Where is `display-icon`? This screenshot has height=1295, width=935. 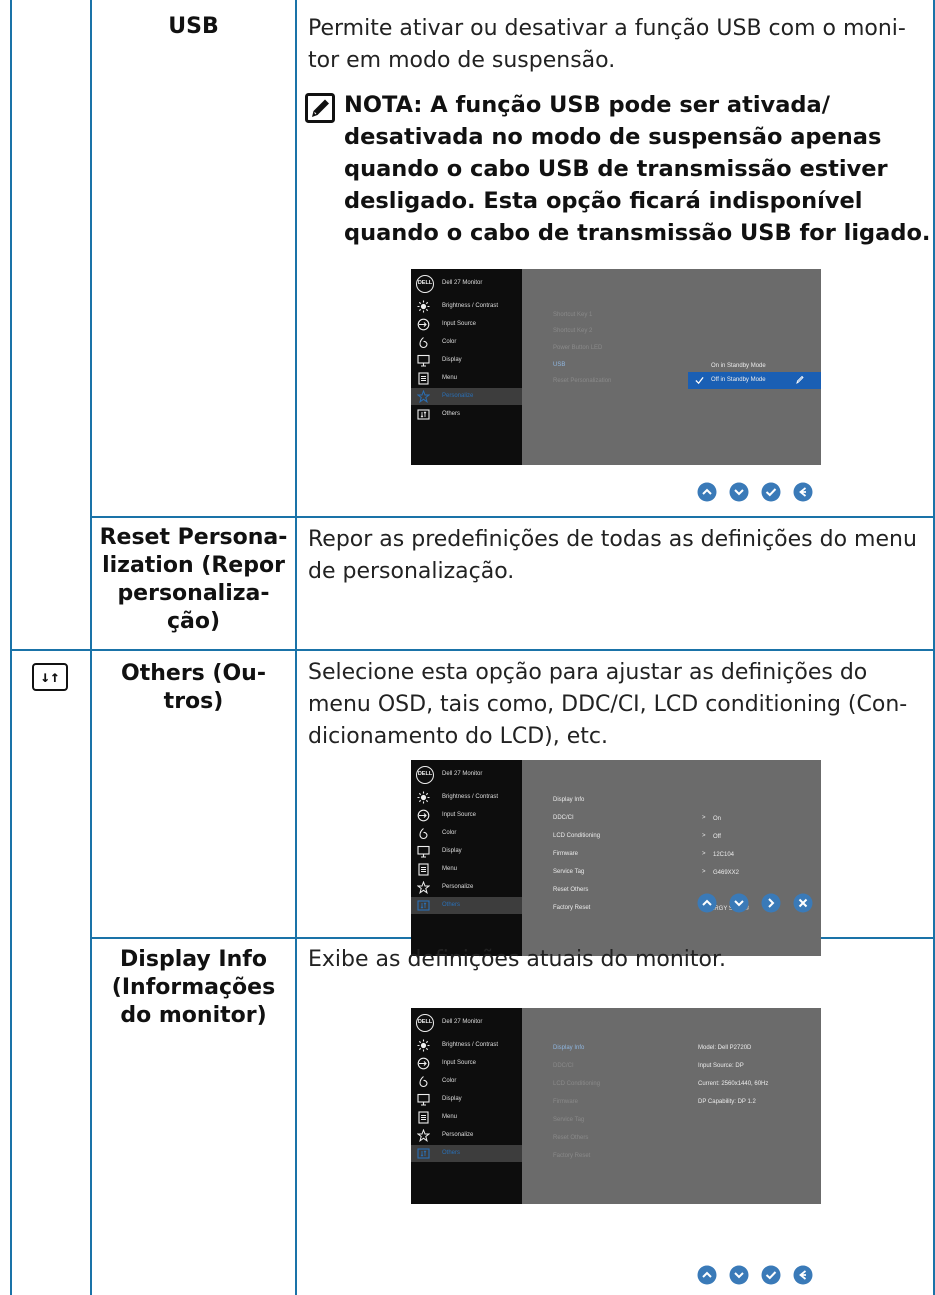 display-icon is located at coordinates (423, 851).